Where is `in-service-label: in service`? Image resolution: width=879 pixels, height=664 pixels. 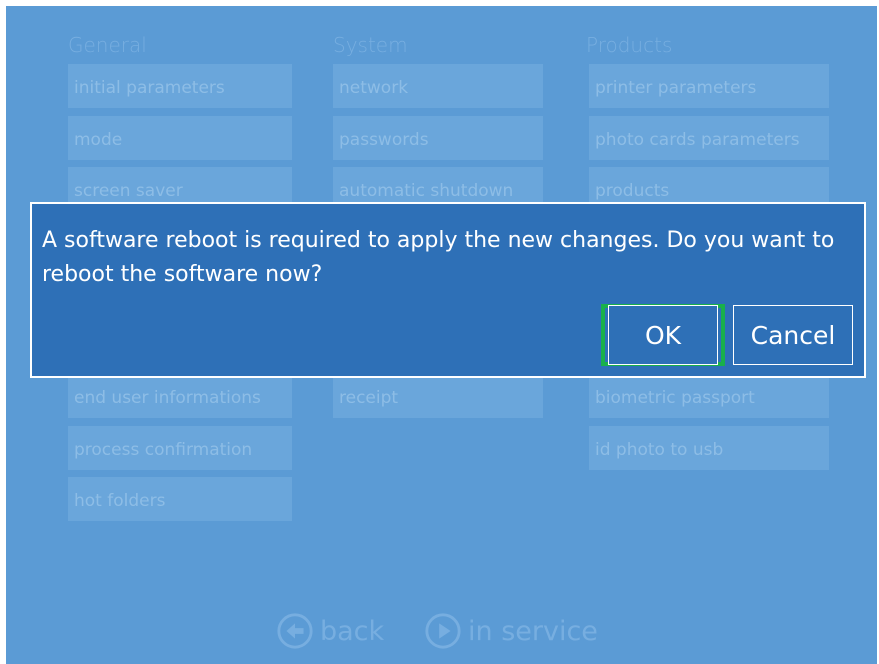
in-service-label: in service is located at coordinates (533, 631).